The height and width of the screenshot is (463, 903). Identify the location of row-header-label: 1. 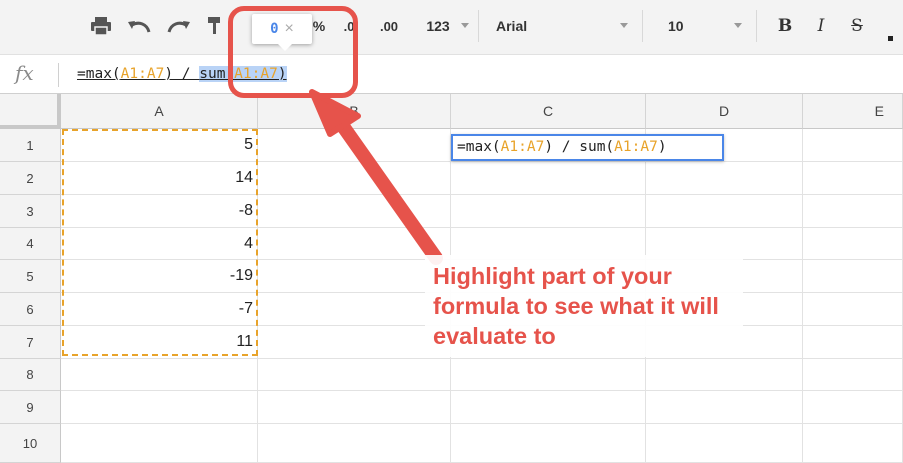
(30, 145).